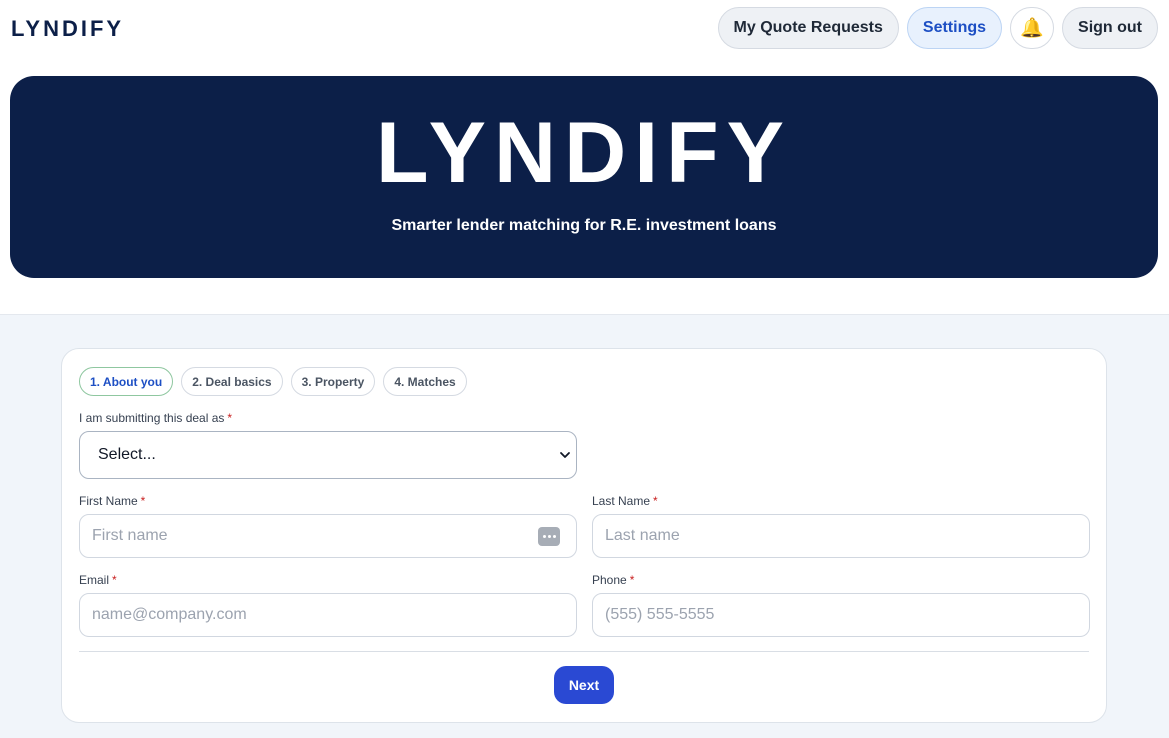 The width and height of the screenshot is (1169, 738). I want to click on brand-logo: LYNDIFY, so click(67, 29).